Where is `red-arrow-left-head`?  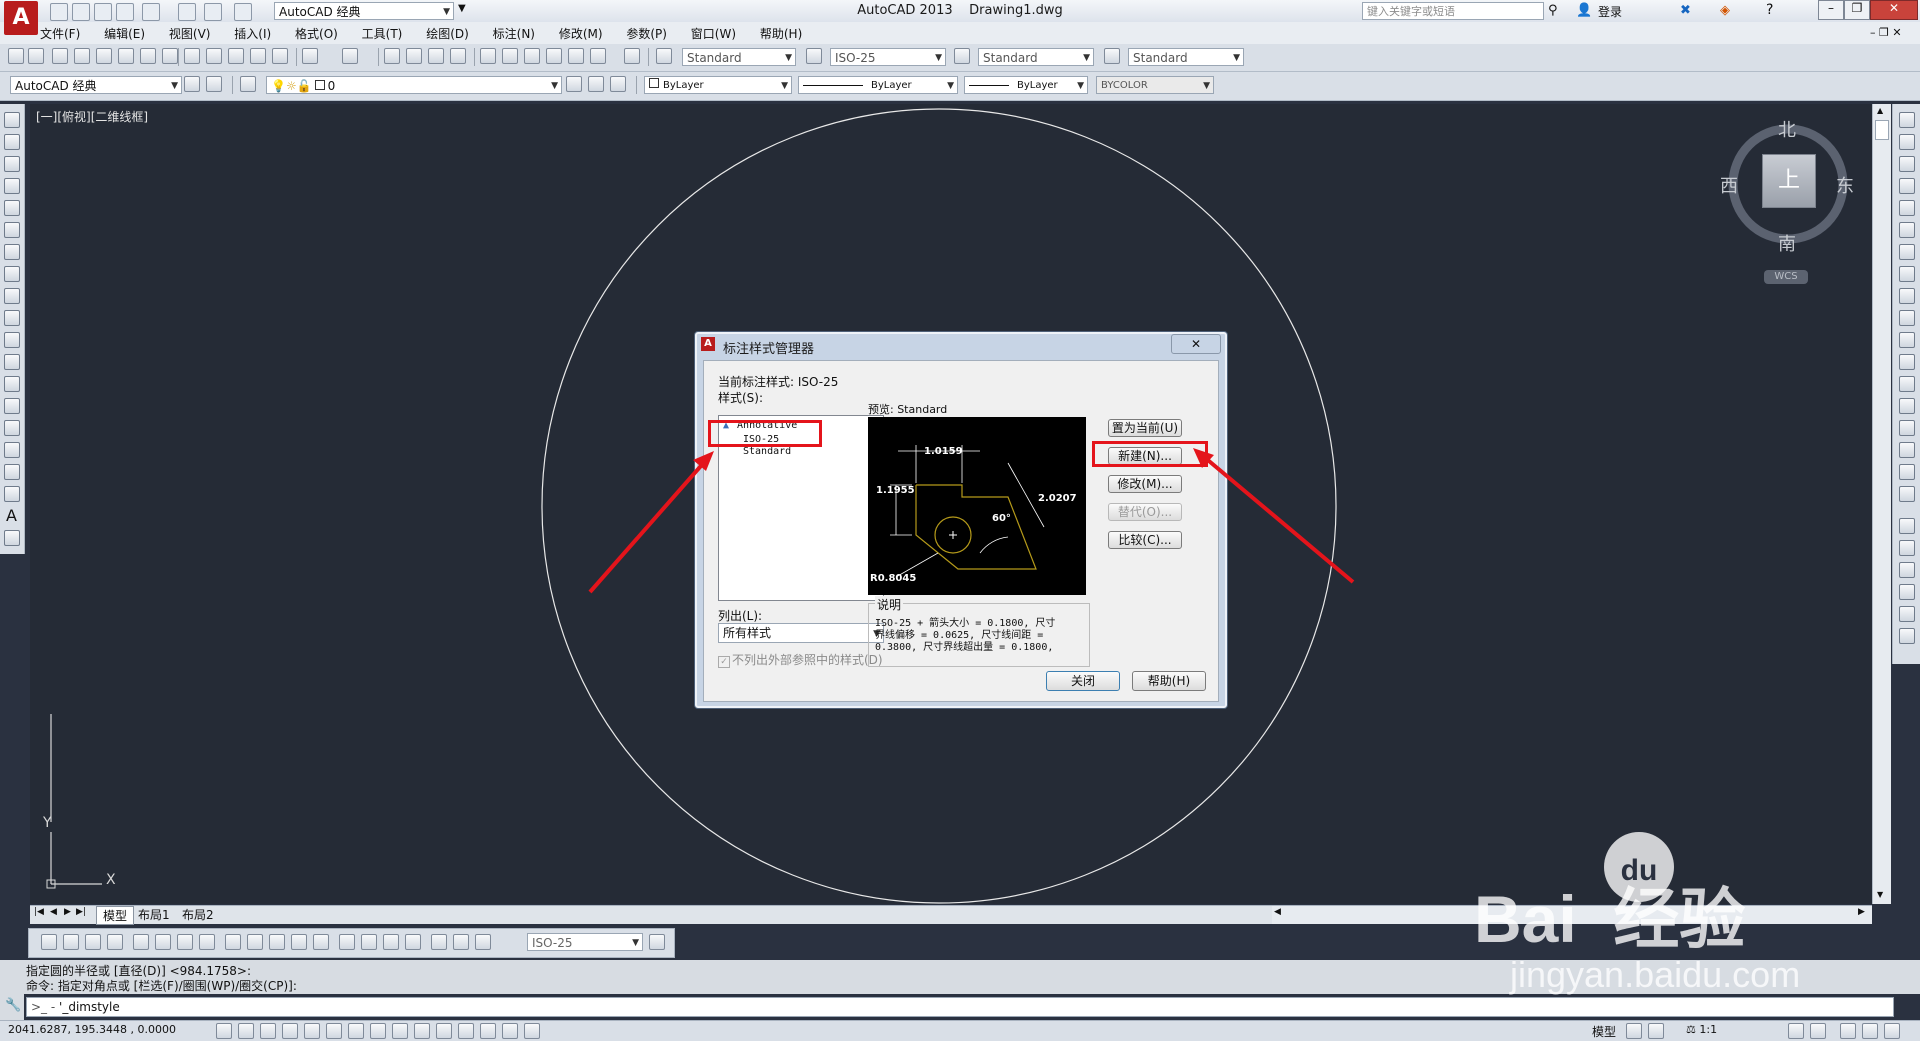
red-arrow-left-head is located at coordinates (703, 461).